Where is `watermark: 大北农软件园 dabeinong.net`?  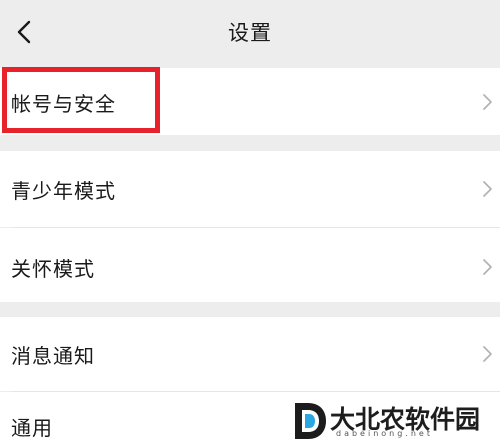
watermark: 大北农软件园 dabeinong.net is located at coordinates (396, 421).